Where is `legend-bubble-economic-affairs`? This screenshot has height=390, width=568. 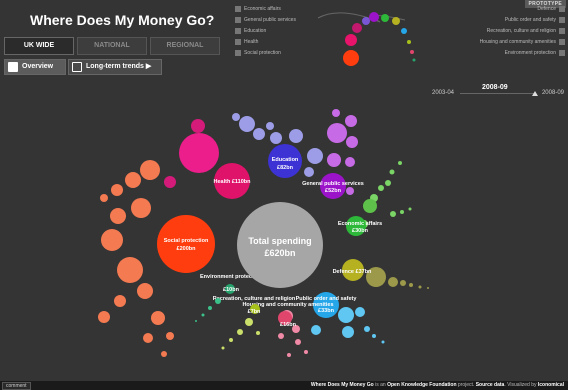
legend-bubble-economic-affairs is located at coordinates (385, 18).